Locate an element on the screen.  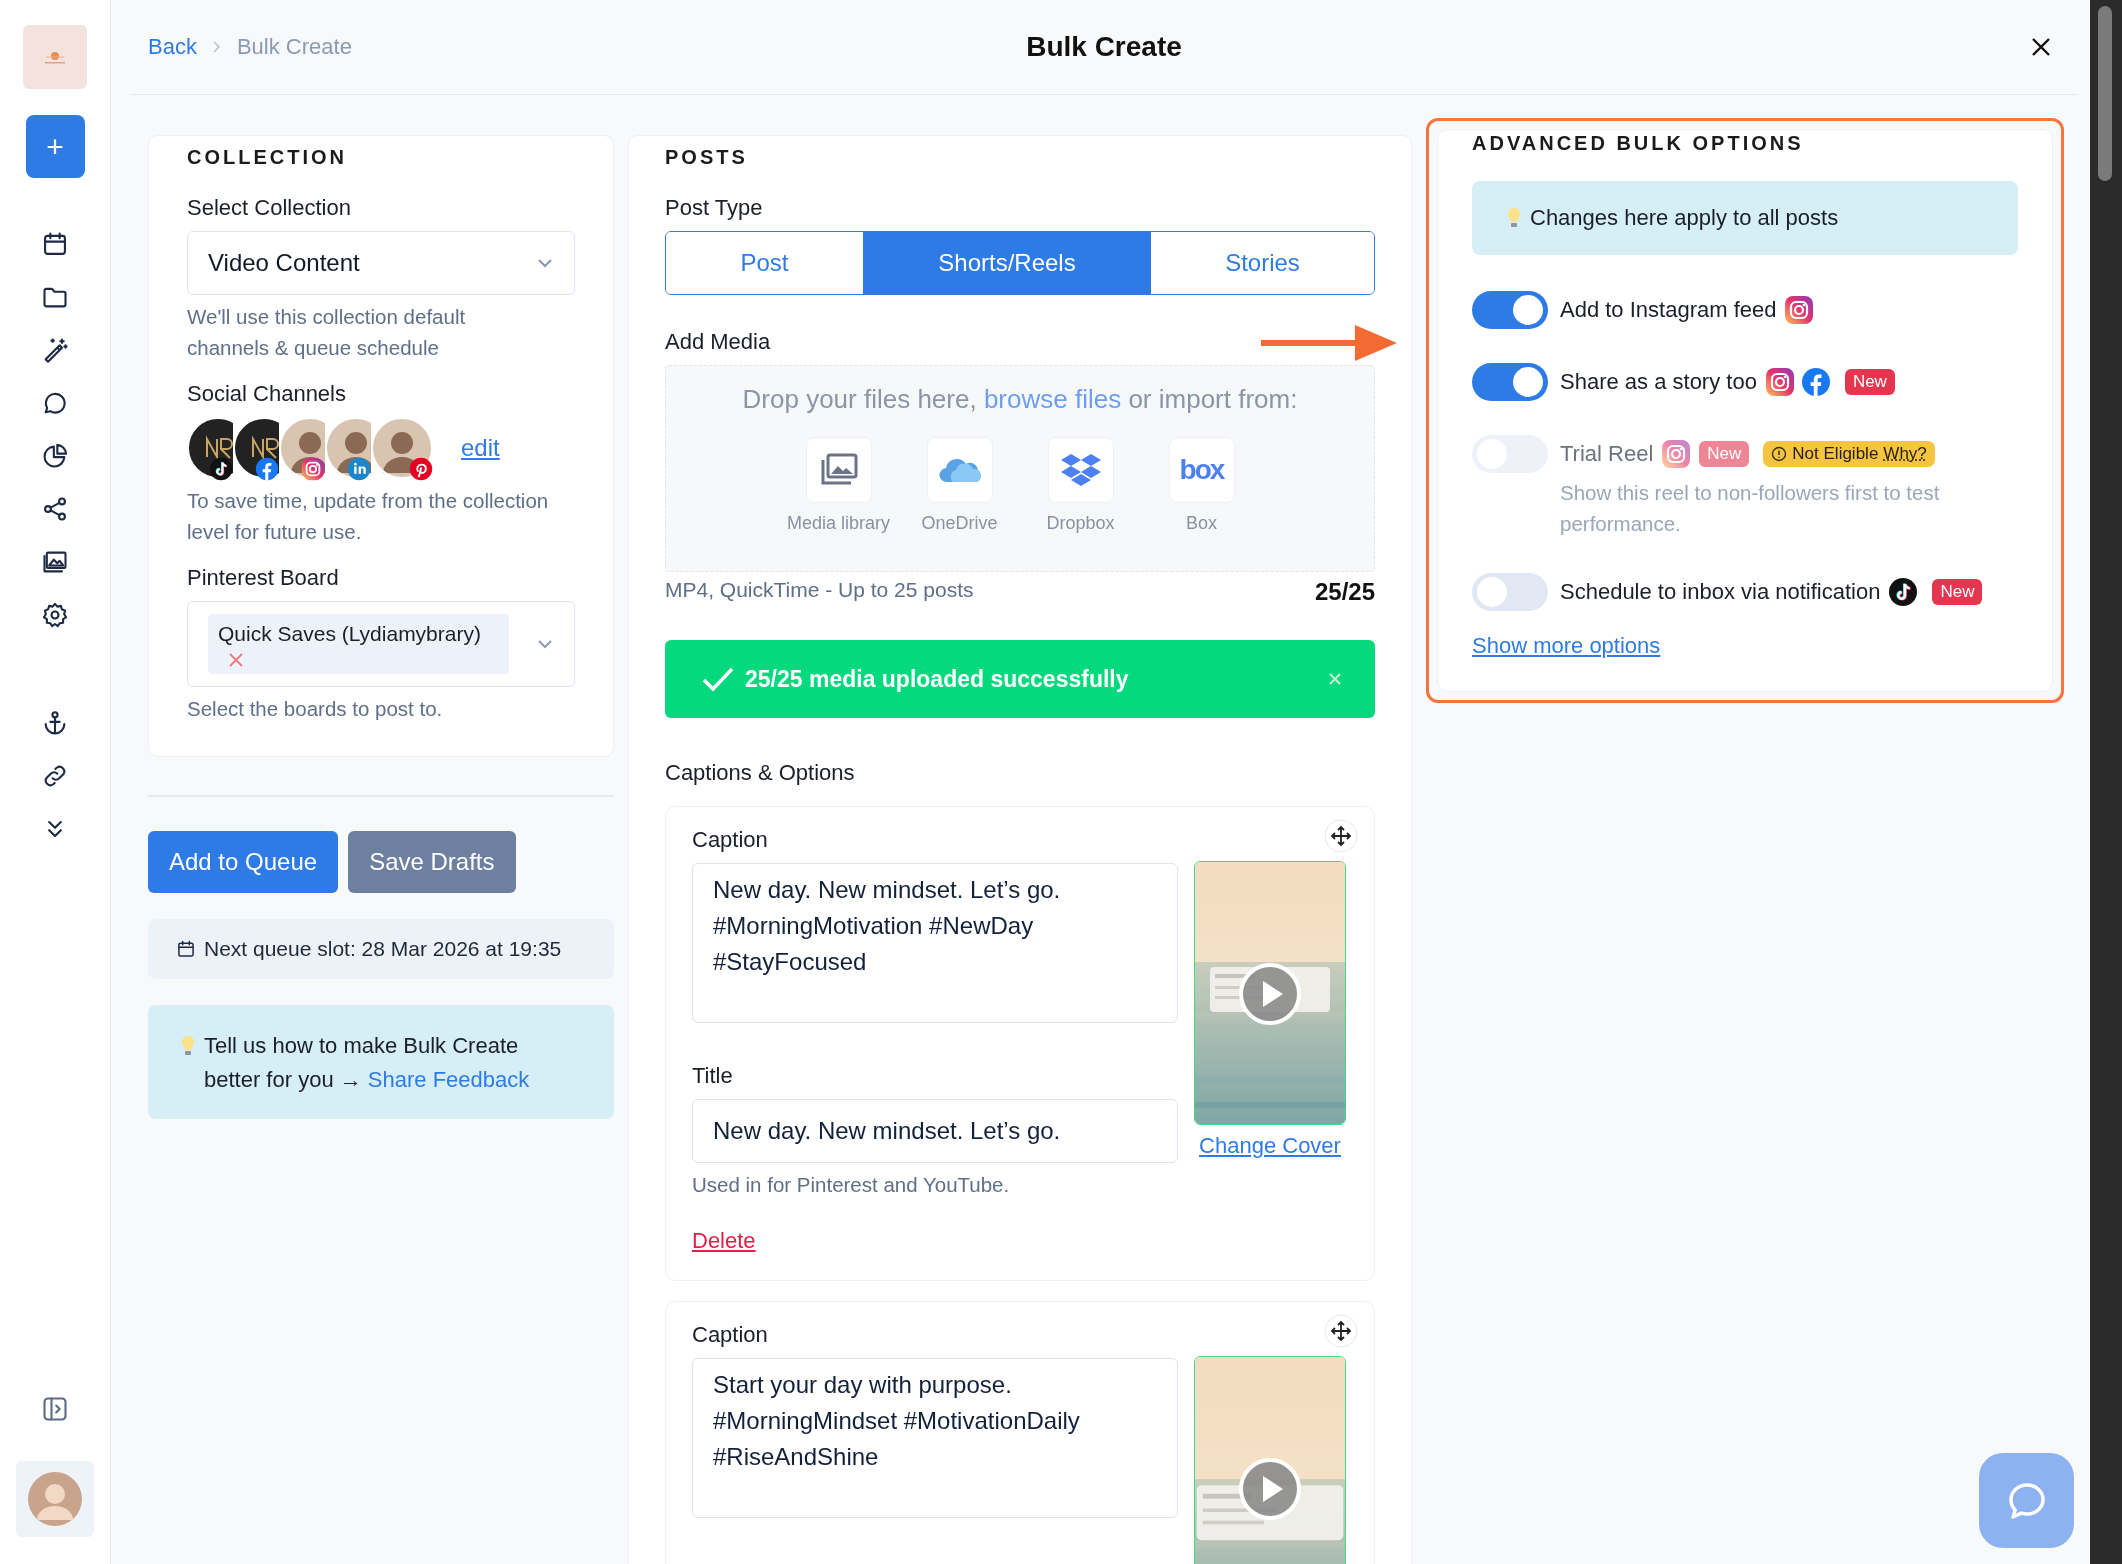
dropbox-icon is located at coordinates (1080, 470).